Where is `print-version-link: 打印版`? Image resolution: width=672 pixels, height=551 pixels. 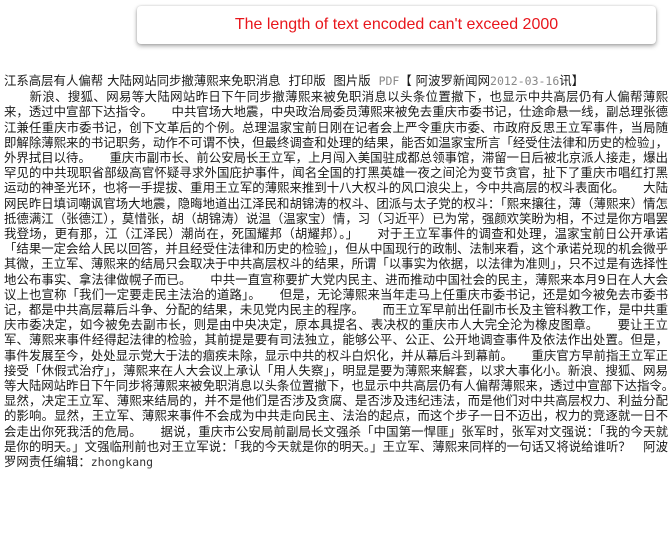
print-version-link: 打印版 is located at coordinates (306, 80).